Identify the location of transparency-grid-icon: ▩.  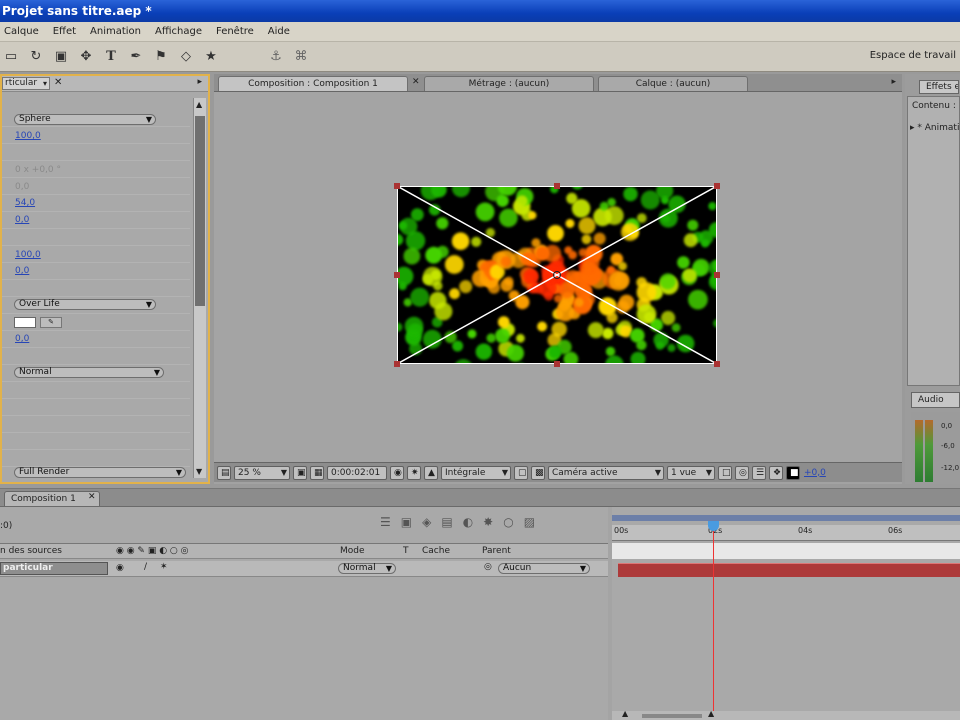
(538, 472).